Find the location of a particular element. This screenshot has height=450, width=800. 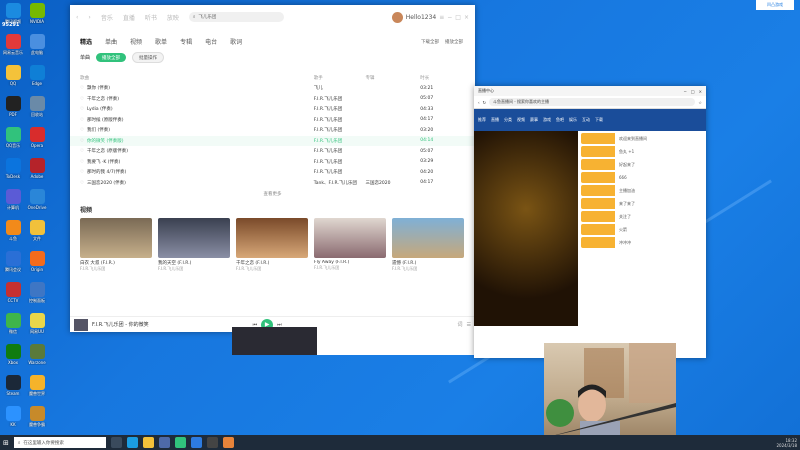

site-nav-item: 游戏 is located at coordinates (547, 120).